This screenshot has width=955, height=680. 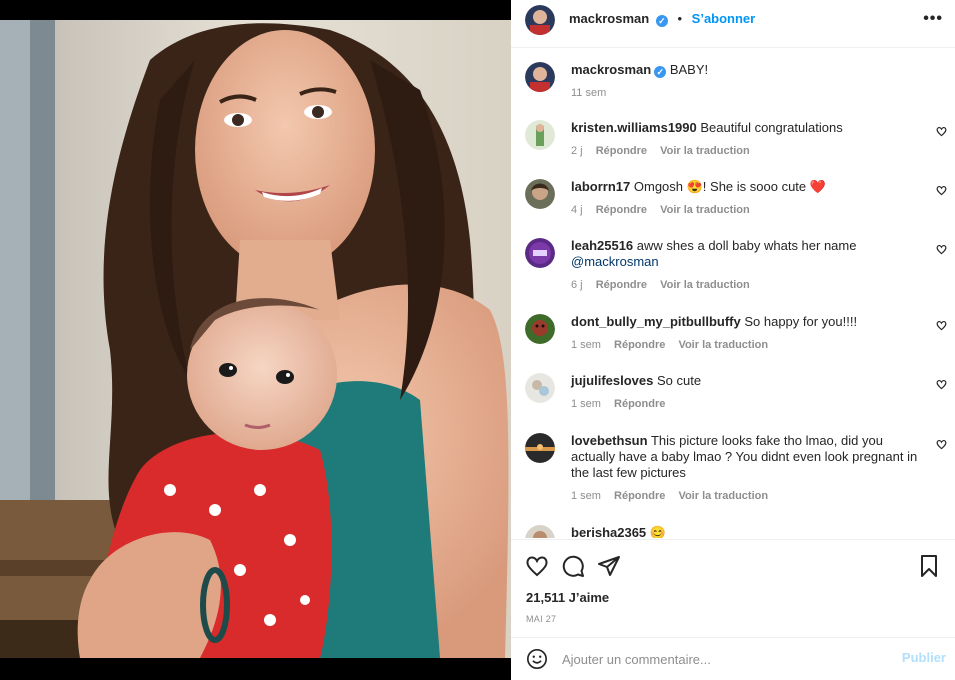 What do you see at coordinates (733, 588) in the screenshot?
I see `post-actions: 21,511 J’aime MAI 27` at bounding box center [733, 588].